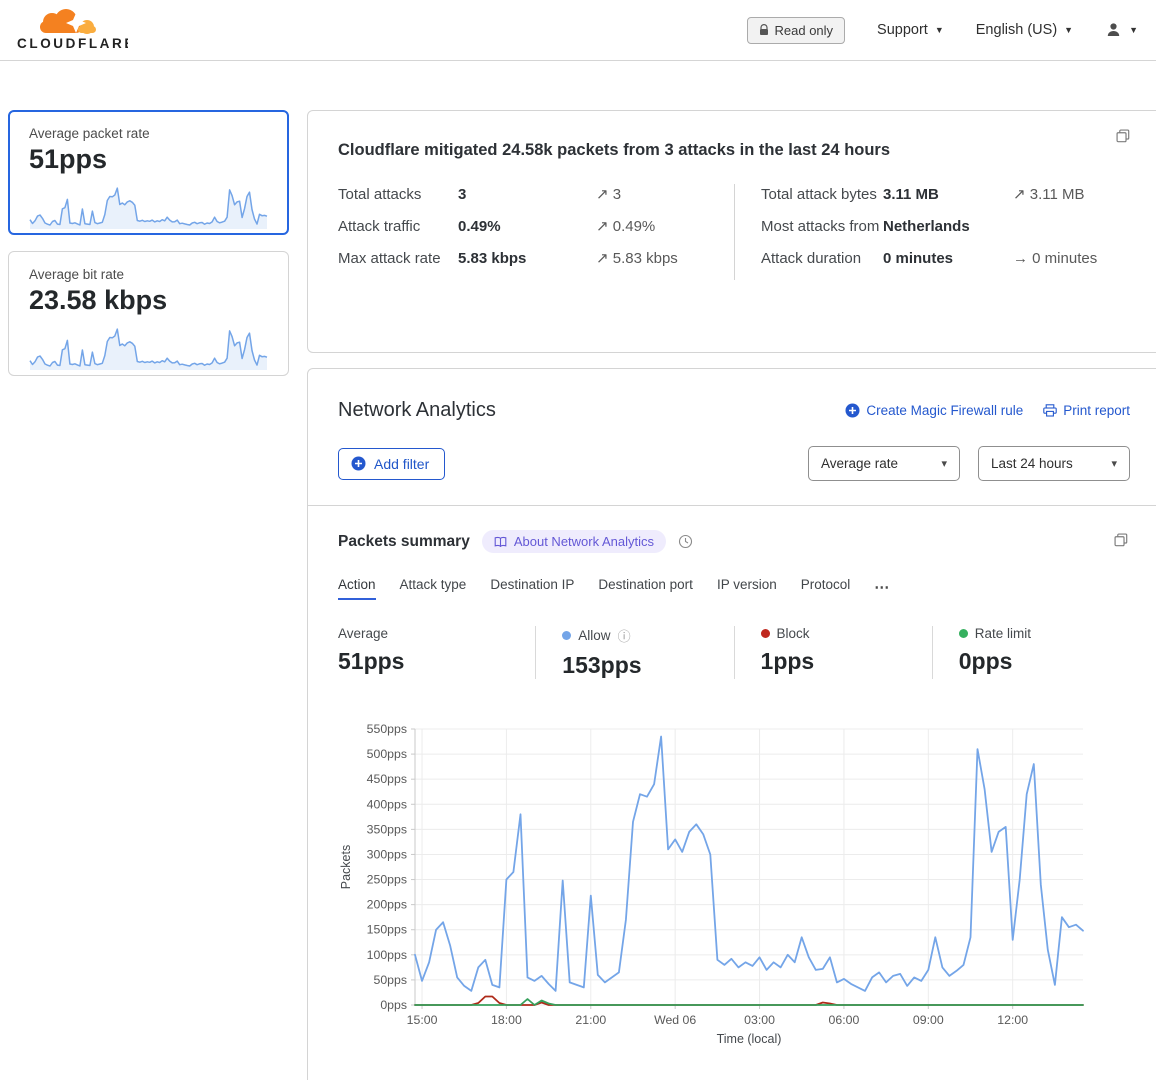  I want to click on badge-label: About Network Analytics, so click(584, 541).